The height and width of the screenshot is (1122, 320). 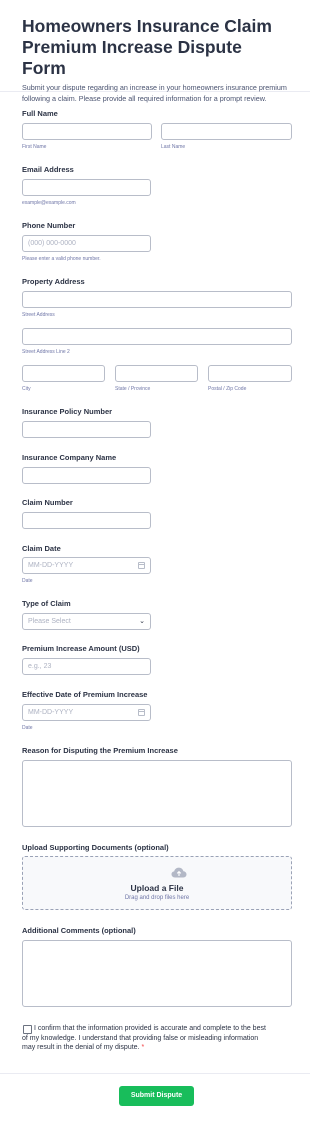 I want to click on last-name-input, so click(x=226, y=131).